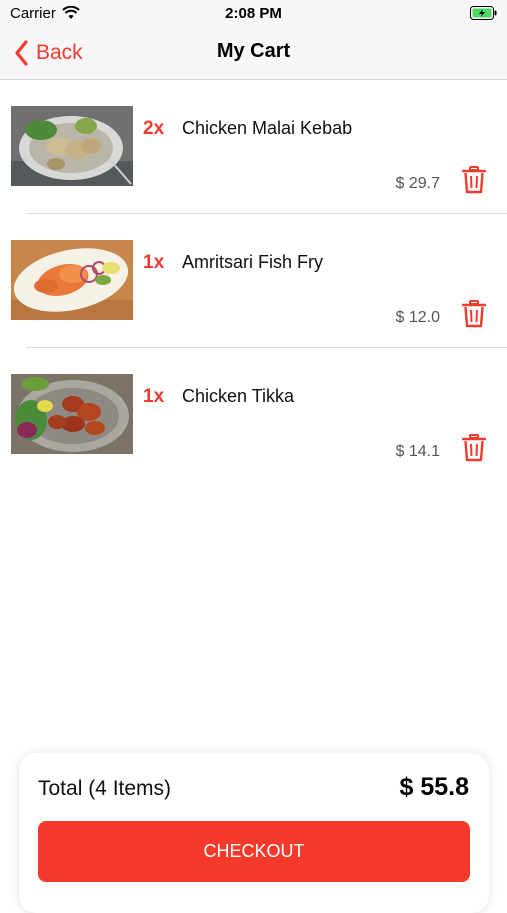  I want to click on battery-icon, so click(483, 15).